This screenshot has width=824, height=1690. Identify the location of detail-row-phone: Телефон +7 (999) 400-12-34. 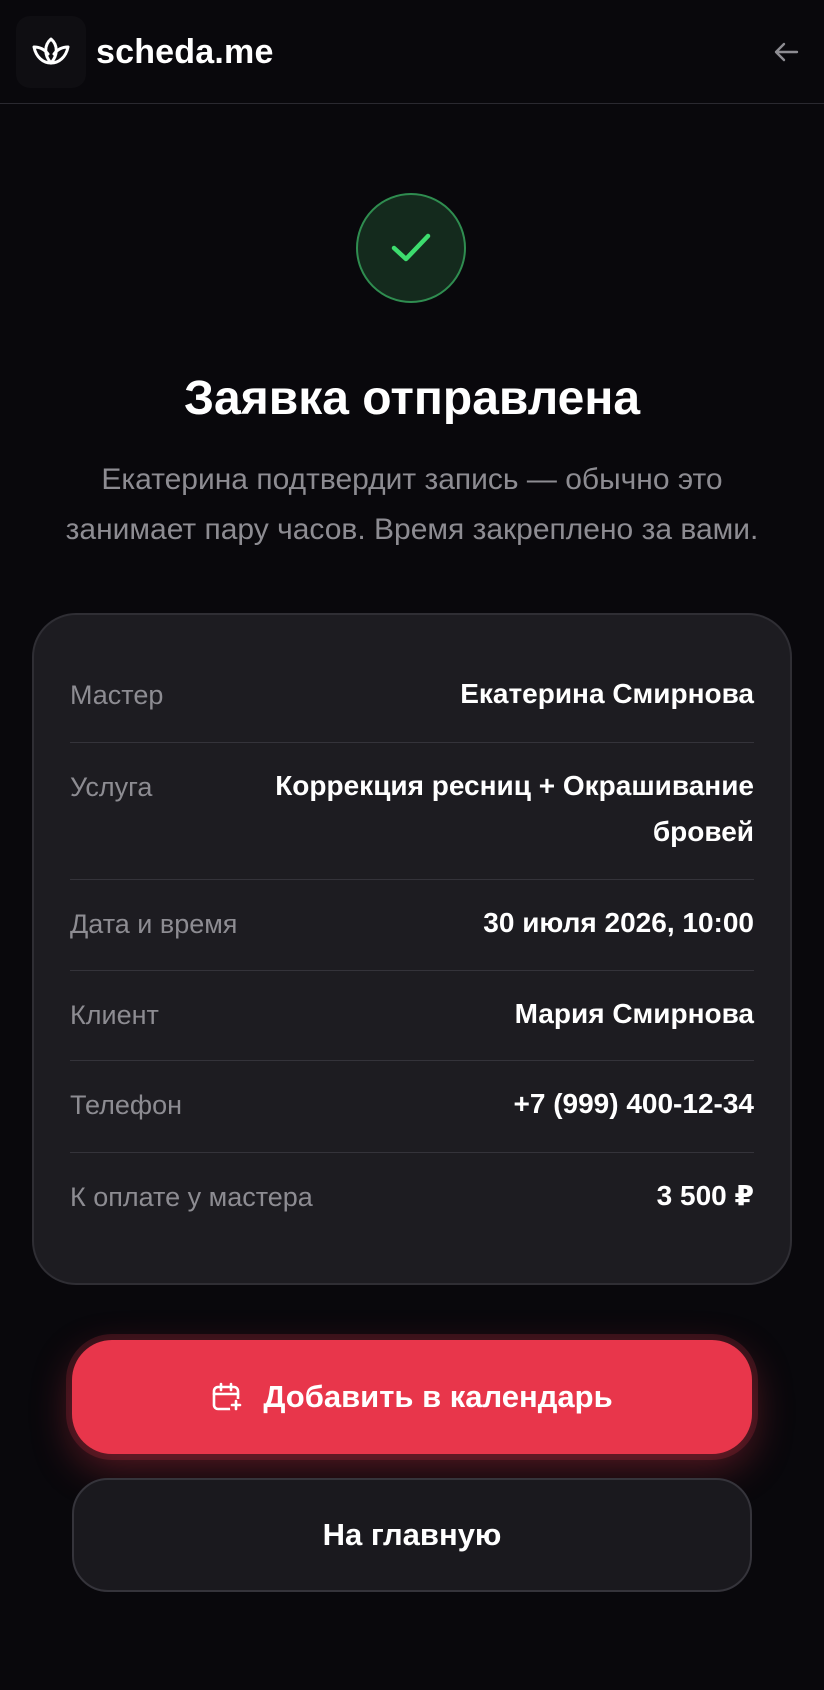
(412, 1107).